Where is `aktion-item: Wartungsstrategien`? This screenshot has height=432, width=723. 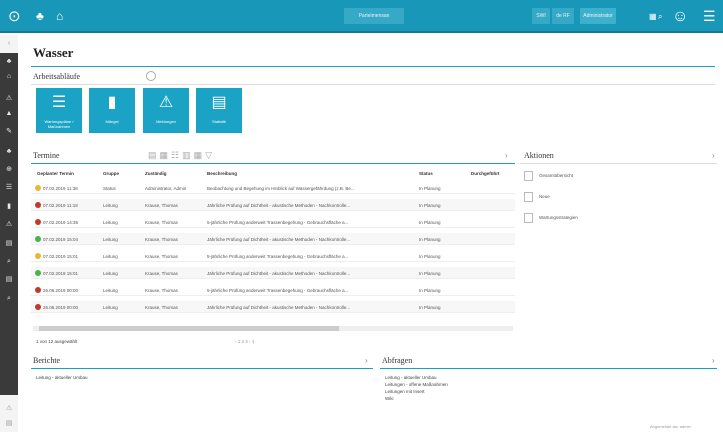 aktion-item: Wartungsstrategien is located at coordinates (551, 218).